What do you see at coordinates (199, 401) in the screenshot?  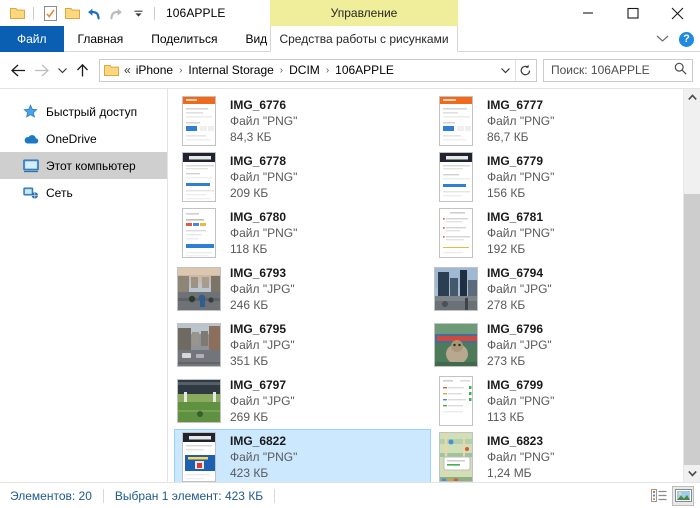 I see `photo-field-icon` at bounding box center [199, 401].